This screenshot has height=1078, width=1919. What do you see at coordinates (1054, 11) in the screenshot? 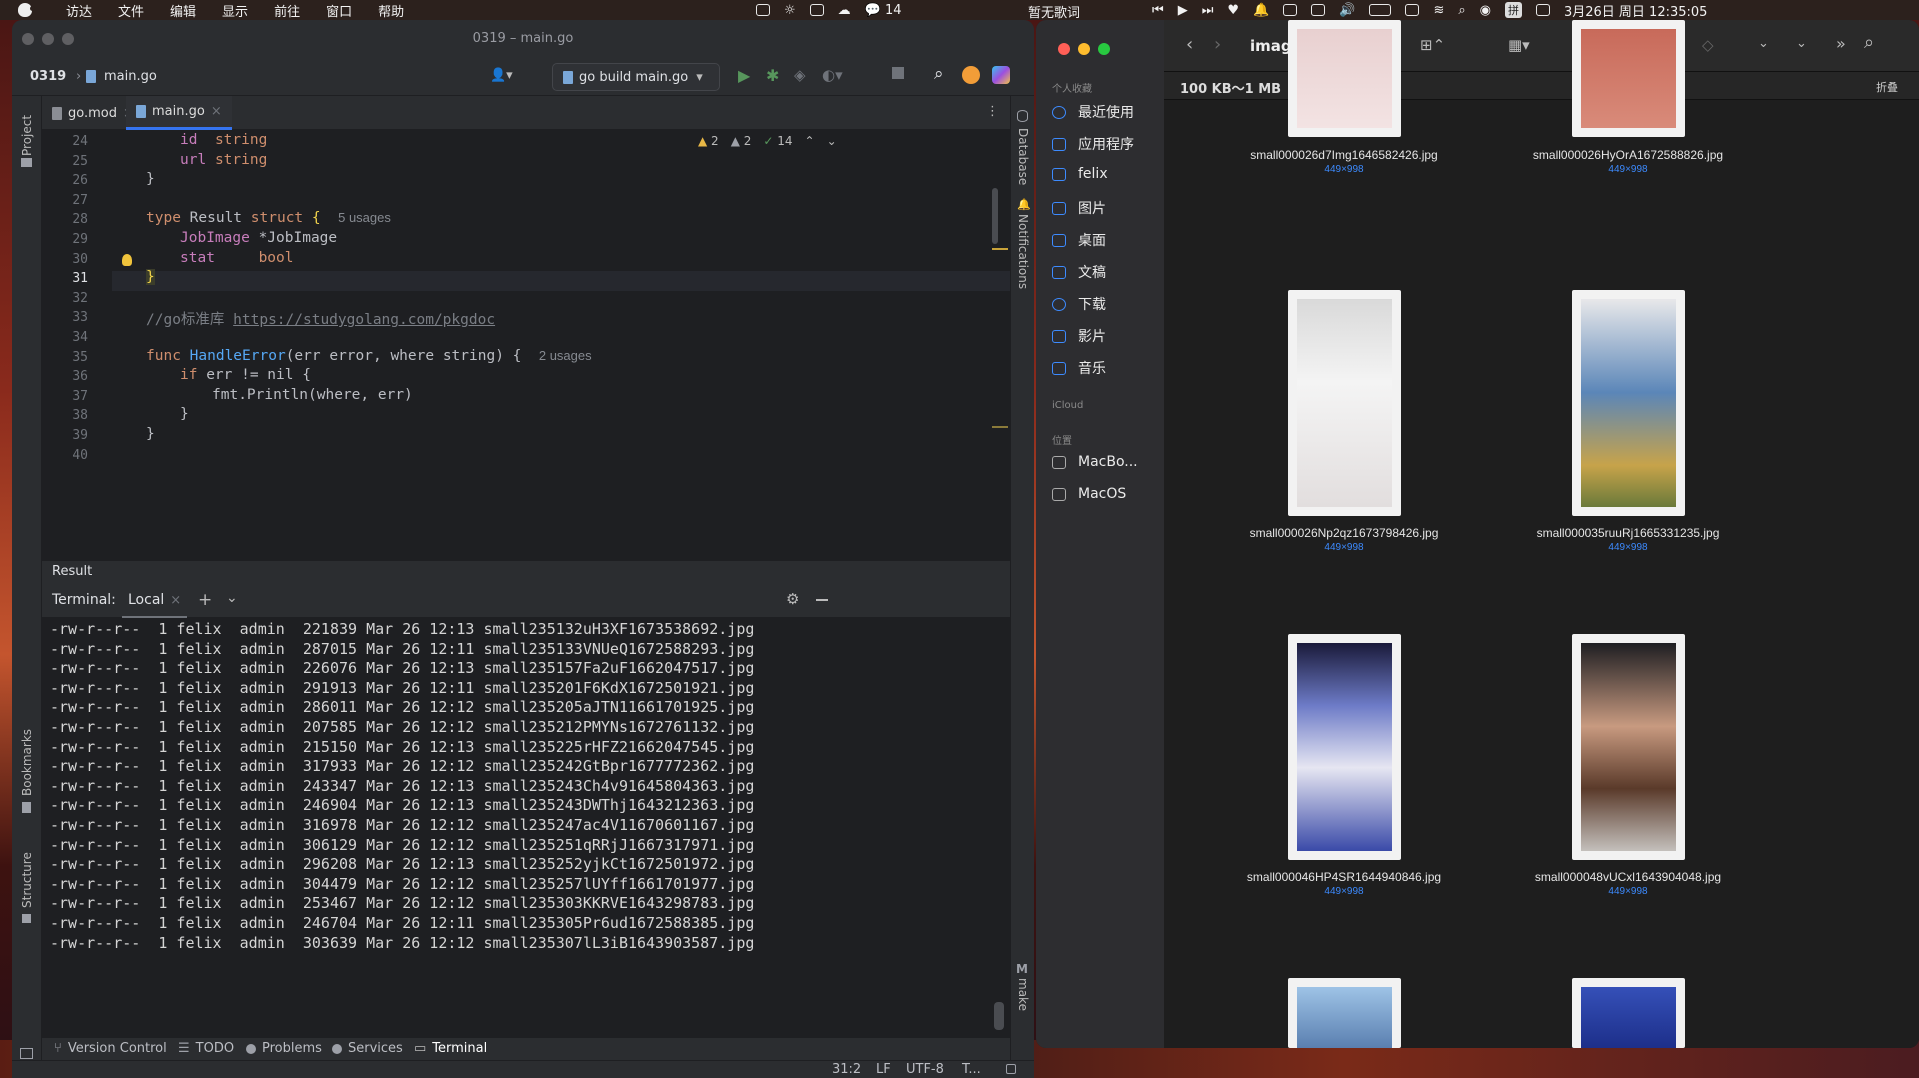
I see `lyrics-text: 暂无歌词` at bounding box center [1054, 11].